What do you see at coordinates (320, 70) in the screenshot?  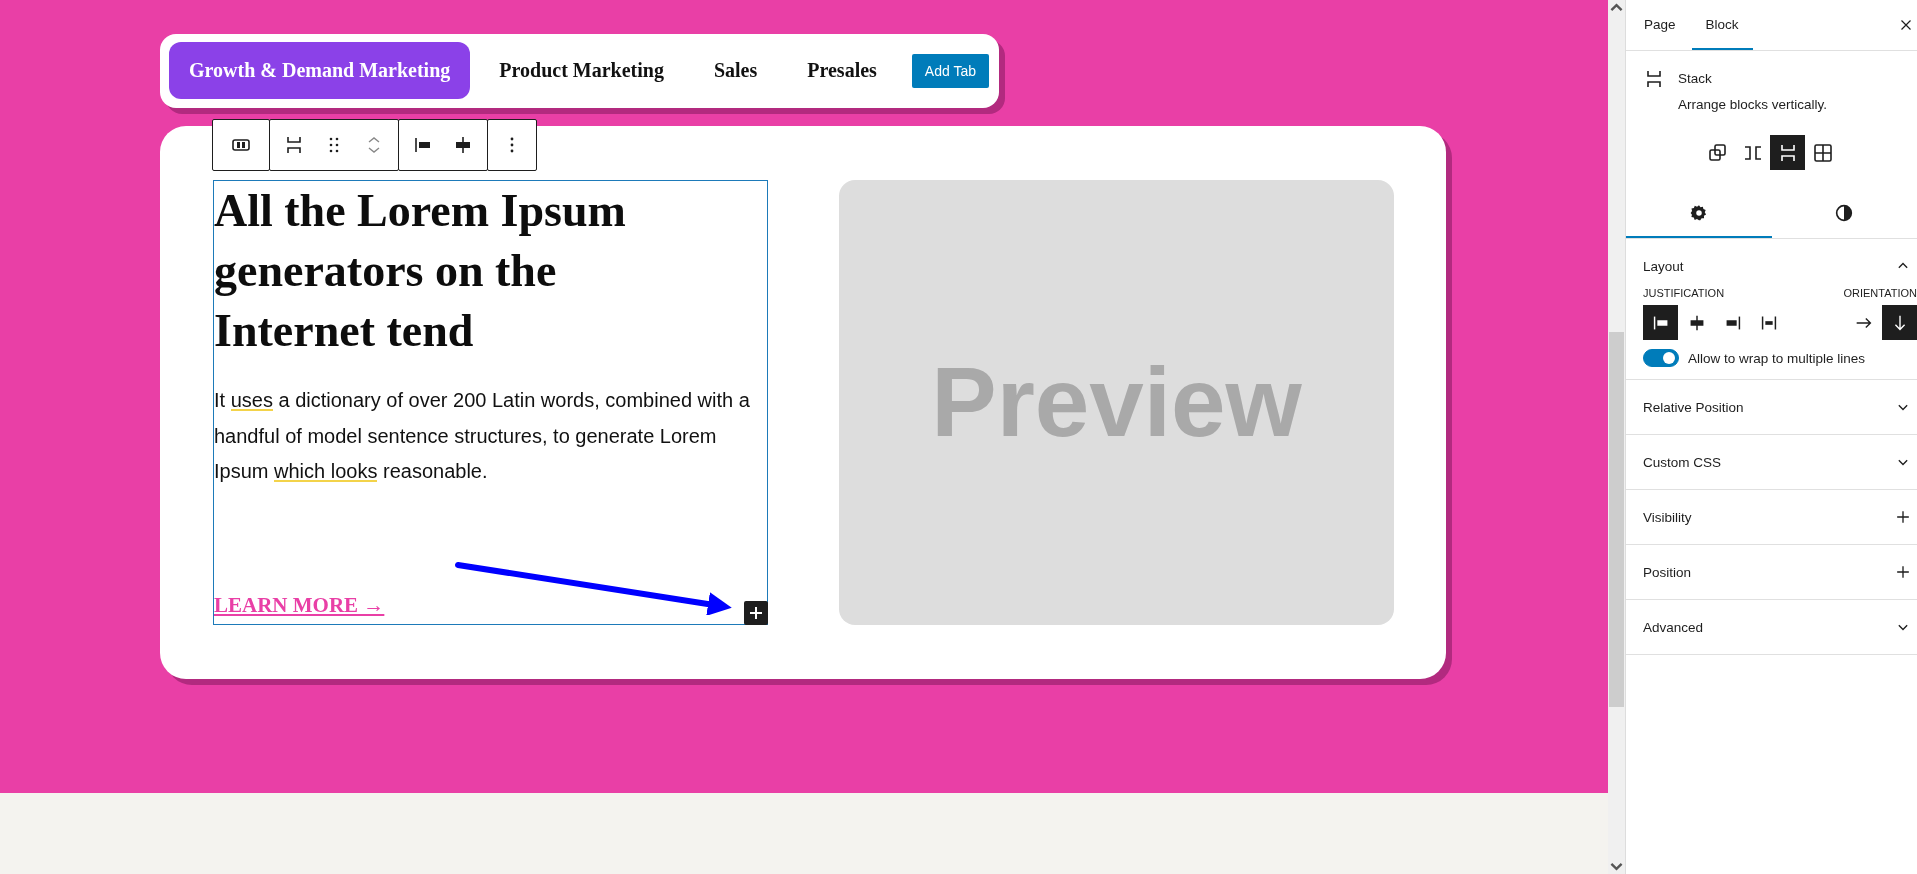 I see `tab: Growth & Demand Marketing` at bounding box center [320, 70].